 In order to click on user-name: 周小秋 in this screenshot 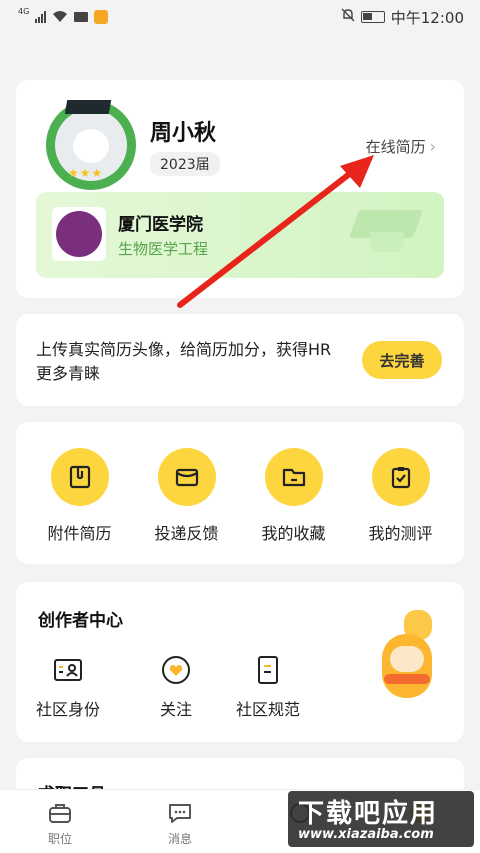, I will do `click(183, 133)`.